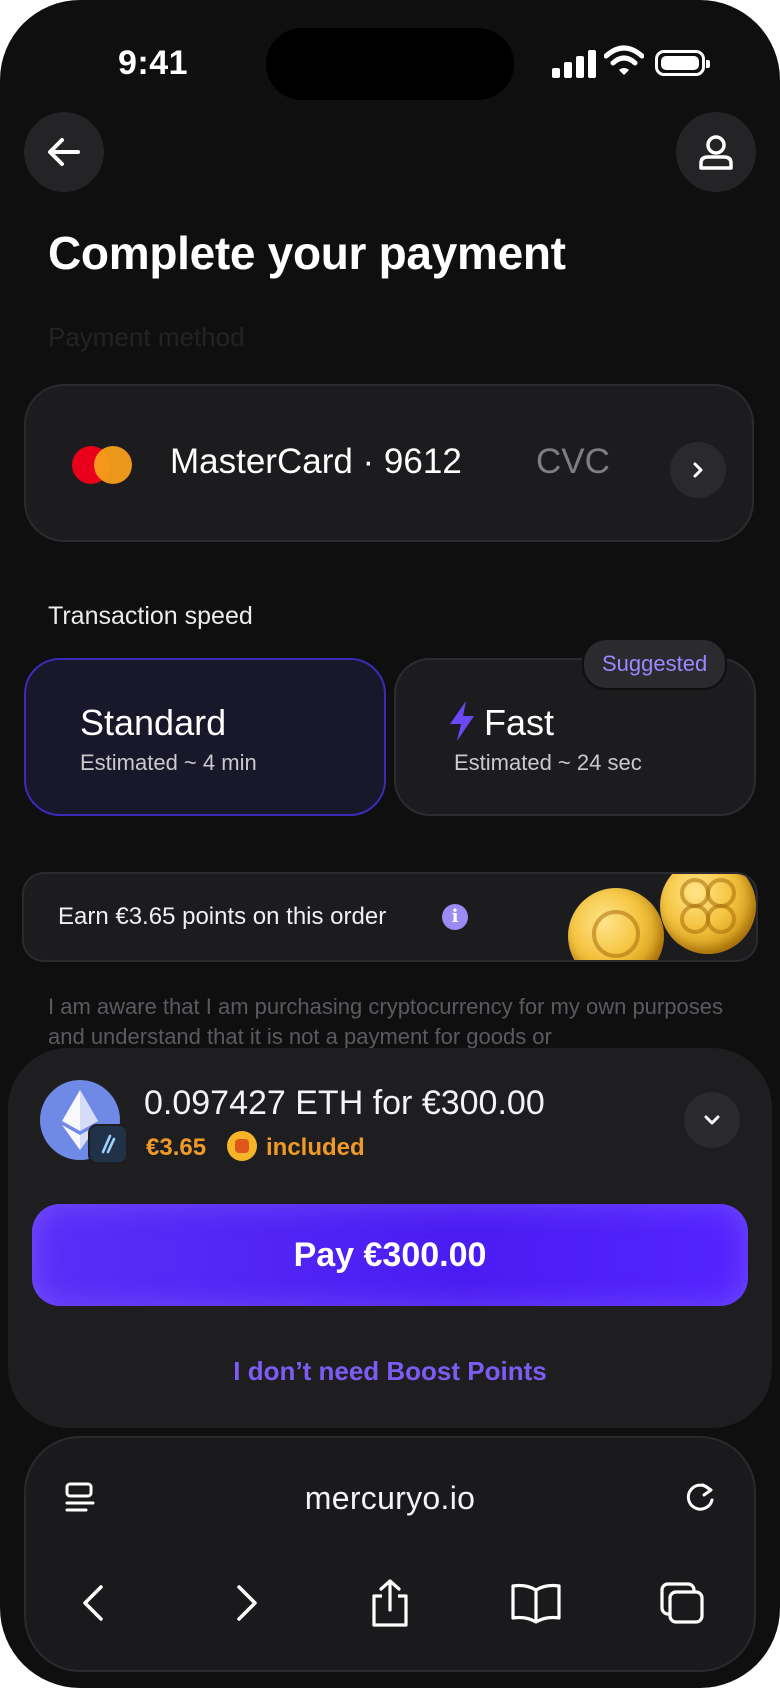 The height and width of the screenshot is (1688, 780). What do you see at coordinates (390, 1498) in the screenshot?
I see `url-field: mercuryo.io` at bounding box center [390, 1498].